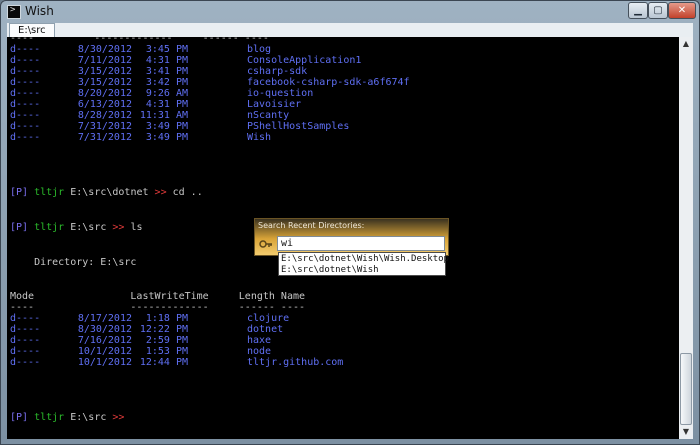 The width and height of the screenshot is (700, 445). Describe the element at coordinates (350, 12) in the screenshot. I see `title-bar: > Wish ▁ ▢ ✕` at that location.